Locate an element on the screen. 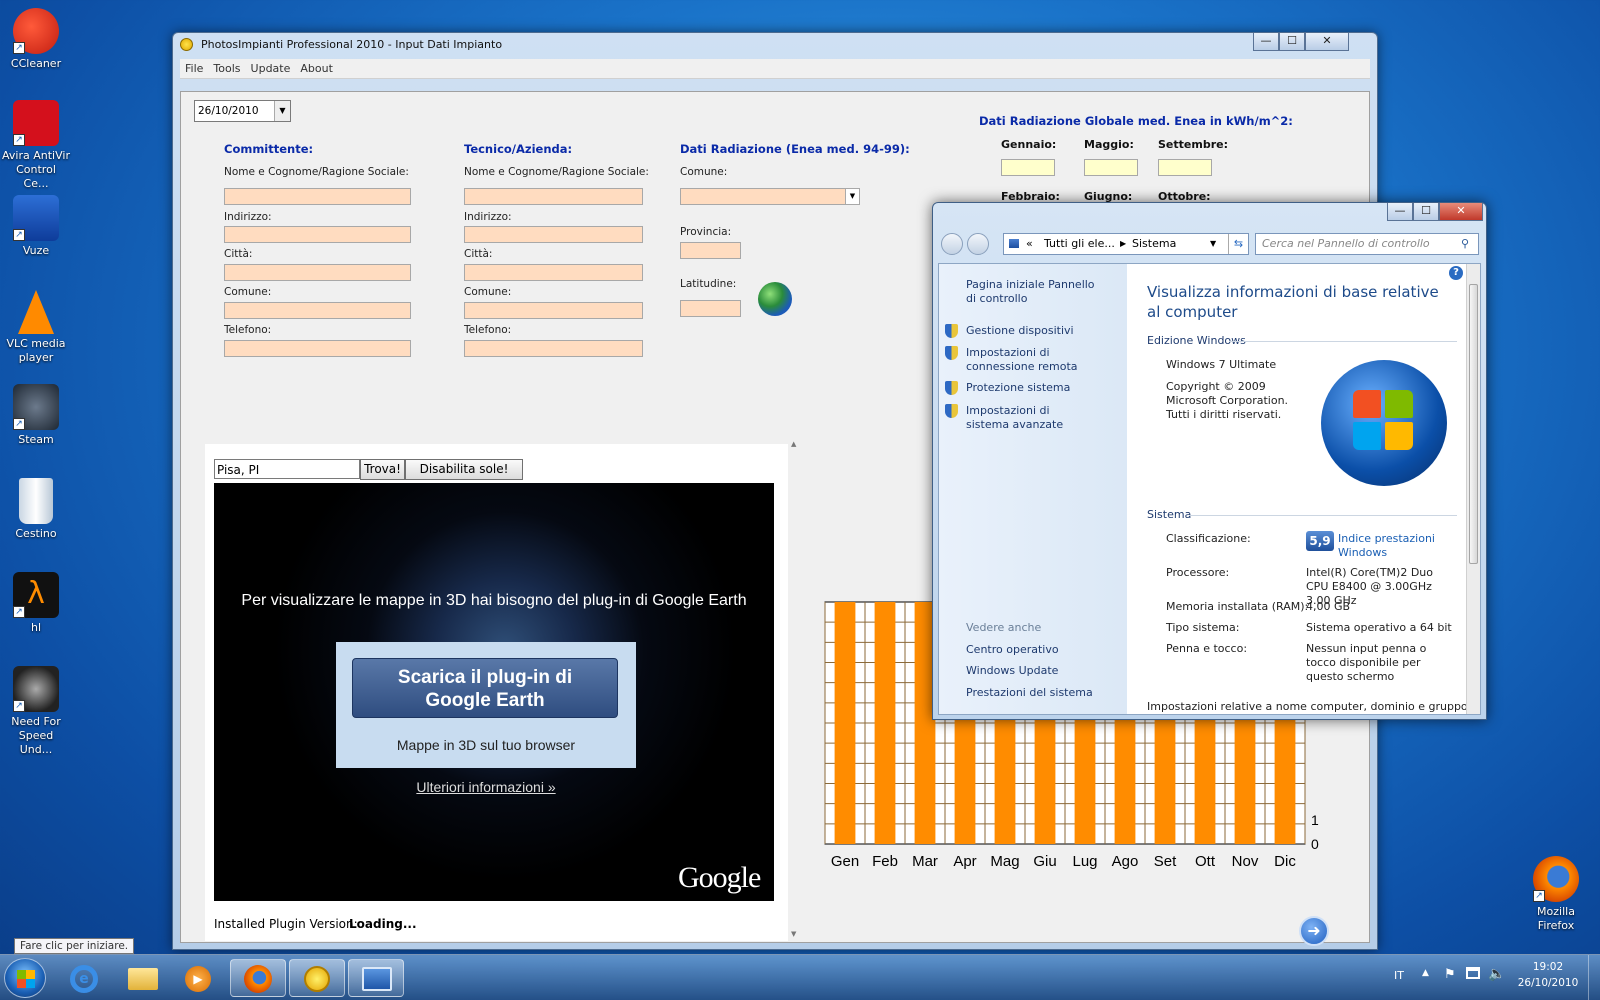  map-scroll-up-icon: ▲ is located at coordinates (793, 444).